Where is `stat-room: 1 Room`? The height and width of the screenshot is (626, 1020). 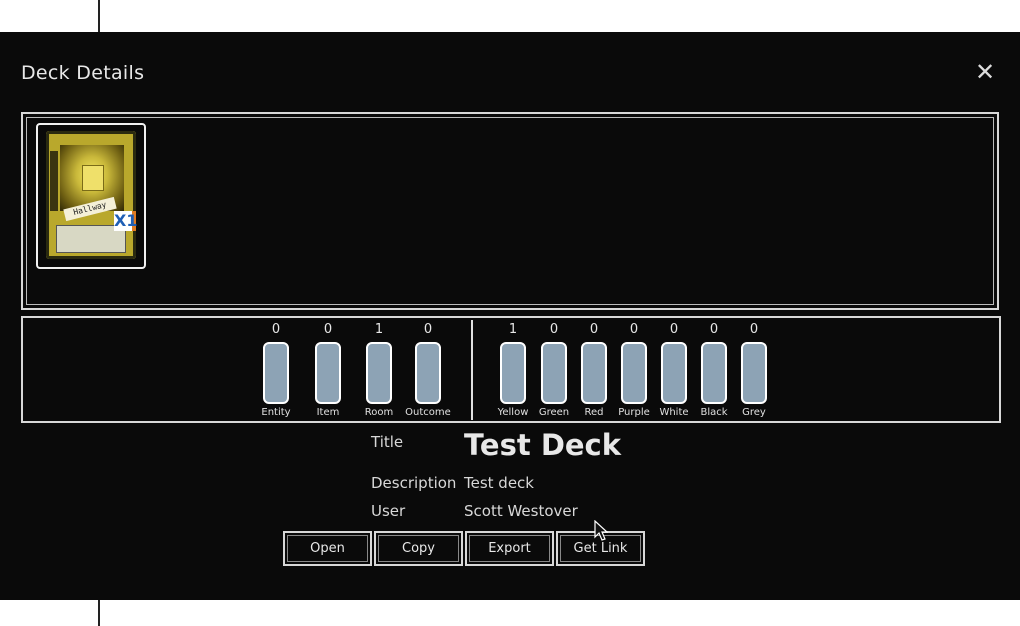 stat-room: 1 Room is located at coordinates (379, 370).